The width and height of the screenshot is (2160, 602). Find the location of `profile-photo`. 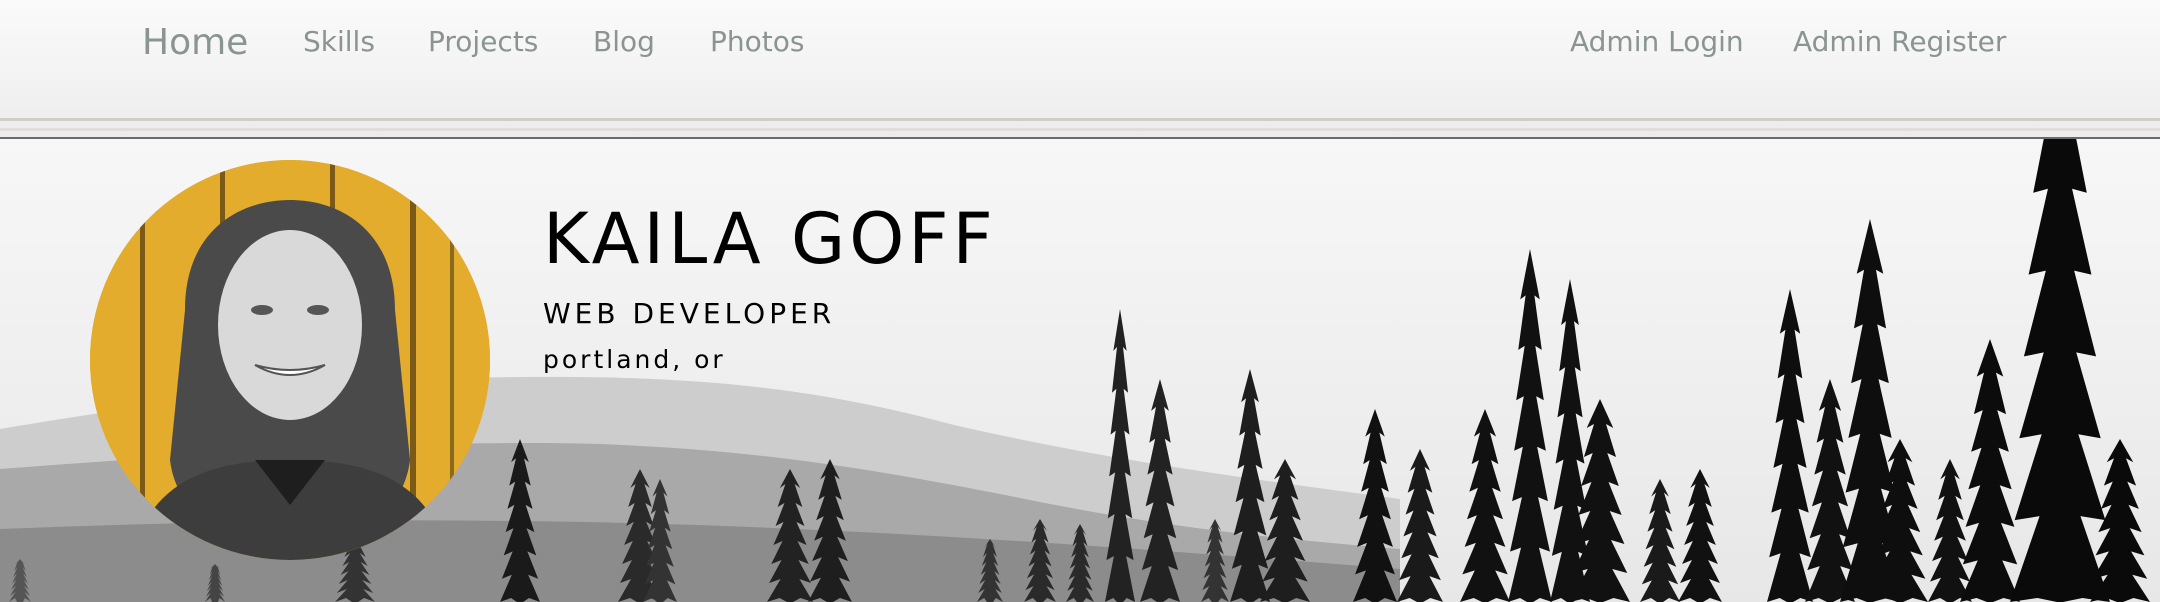

profile-photo is located at coordinates (290, 360).